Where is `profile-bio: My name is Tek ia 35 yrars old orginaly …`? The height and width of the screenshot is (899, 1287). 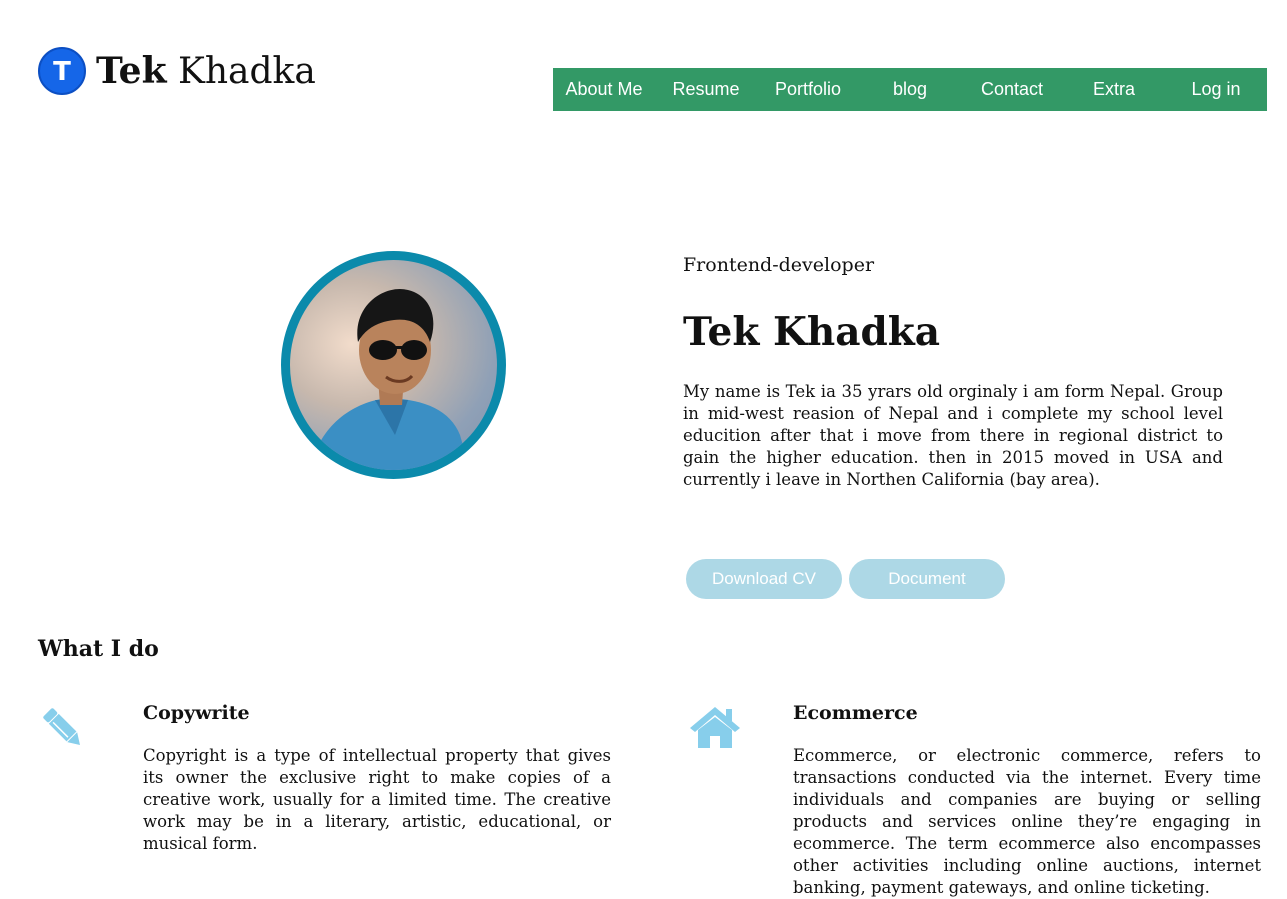 profile-bio: My name is Tek ia 35 yrars old orginaly … is located at coordinates (953, 435).